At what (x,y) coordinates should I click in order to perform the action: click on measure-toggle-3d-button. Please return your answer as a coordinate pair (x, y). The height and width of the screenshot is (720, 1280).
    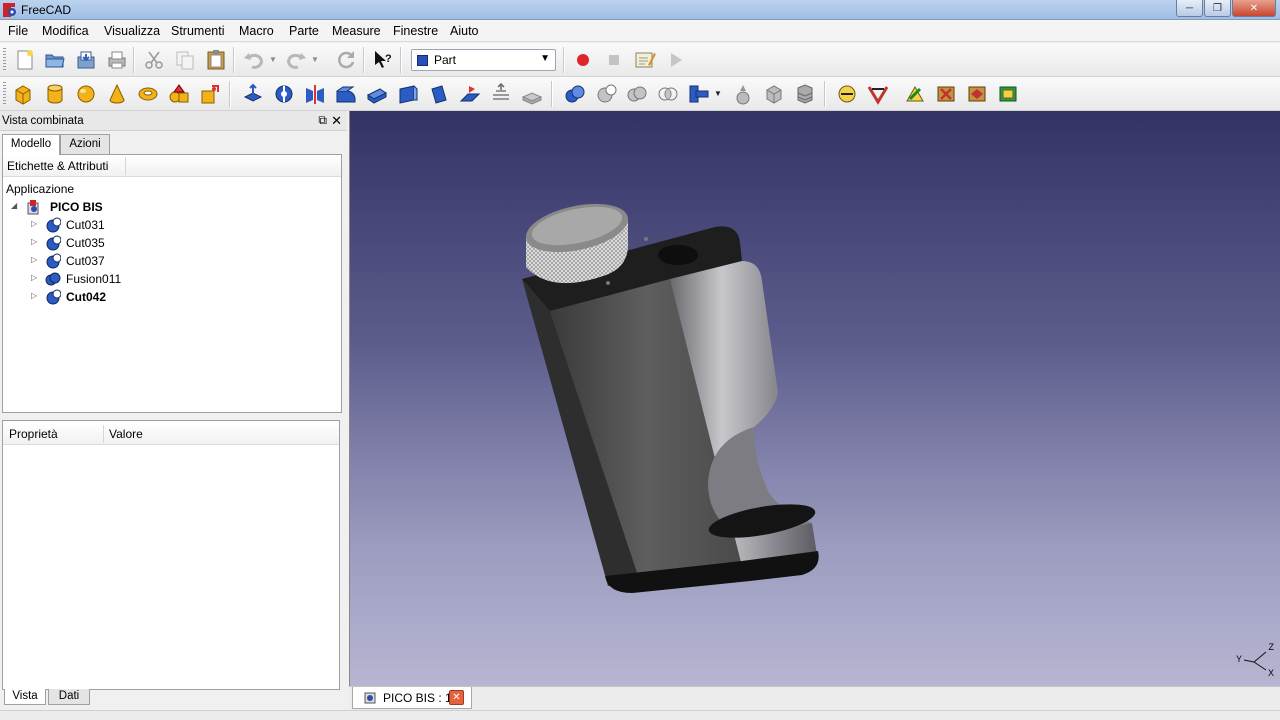
    Looking at the image, I should click on (1008, 94).